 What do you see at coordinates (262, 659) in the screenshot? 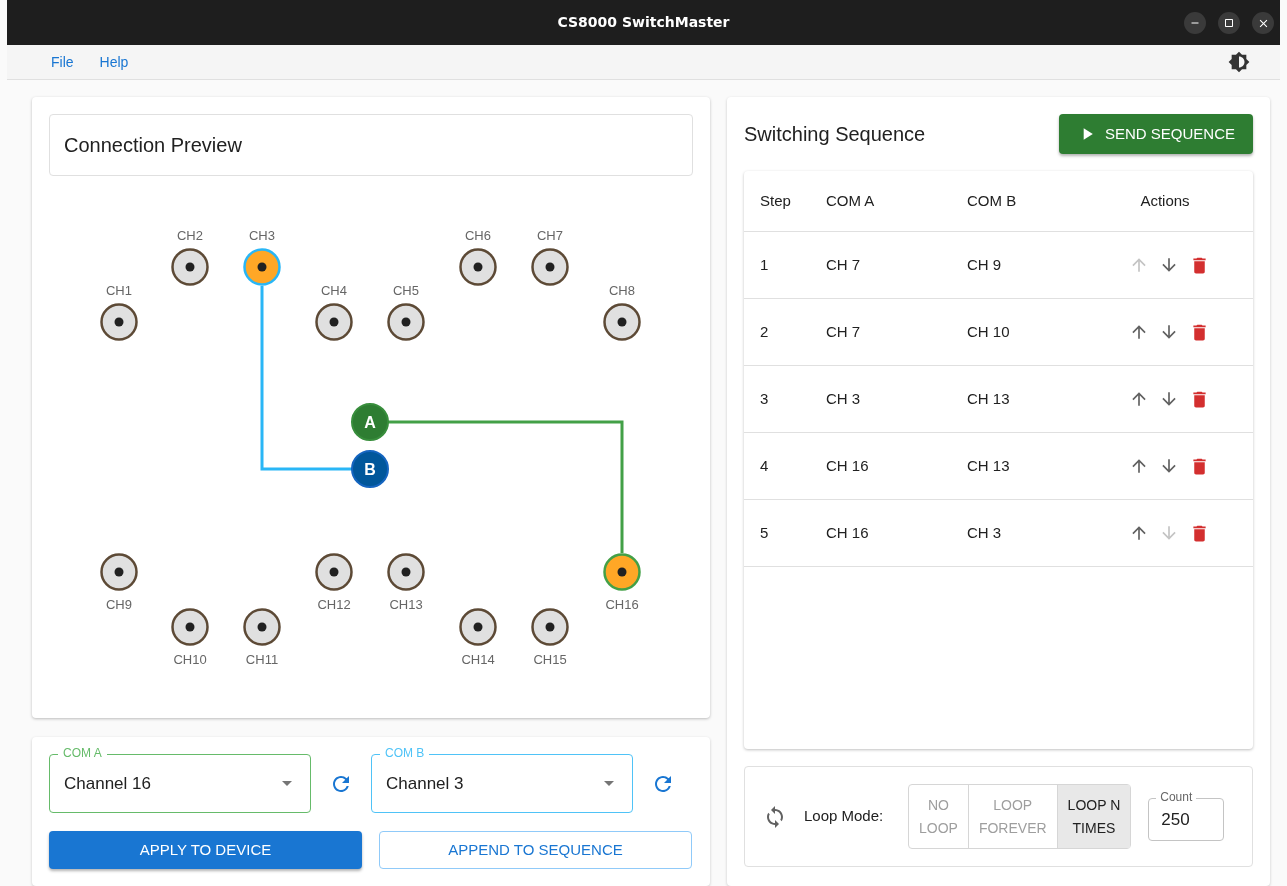
I see `channel-label: CH11` at bounding box center [262, 659].